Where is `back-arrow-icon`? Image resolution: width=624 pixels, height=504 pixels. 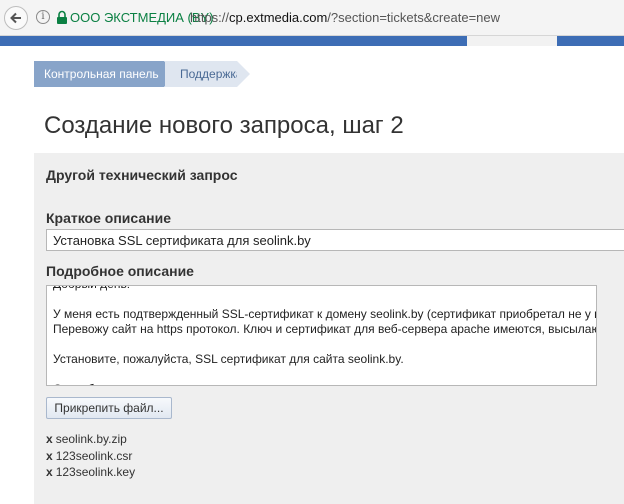 back-arrow-icon is located at coordinates (15, 18).